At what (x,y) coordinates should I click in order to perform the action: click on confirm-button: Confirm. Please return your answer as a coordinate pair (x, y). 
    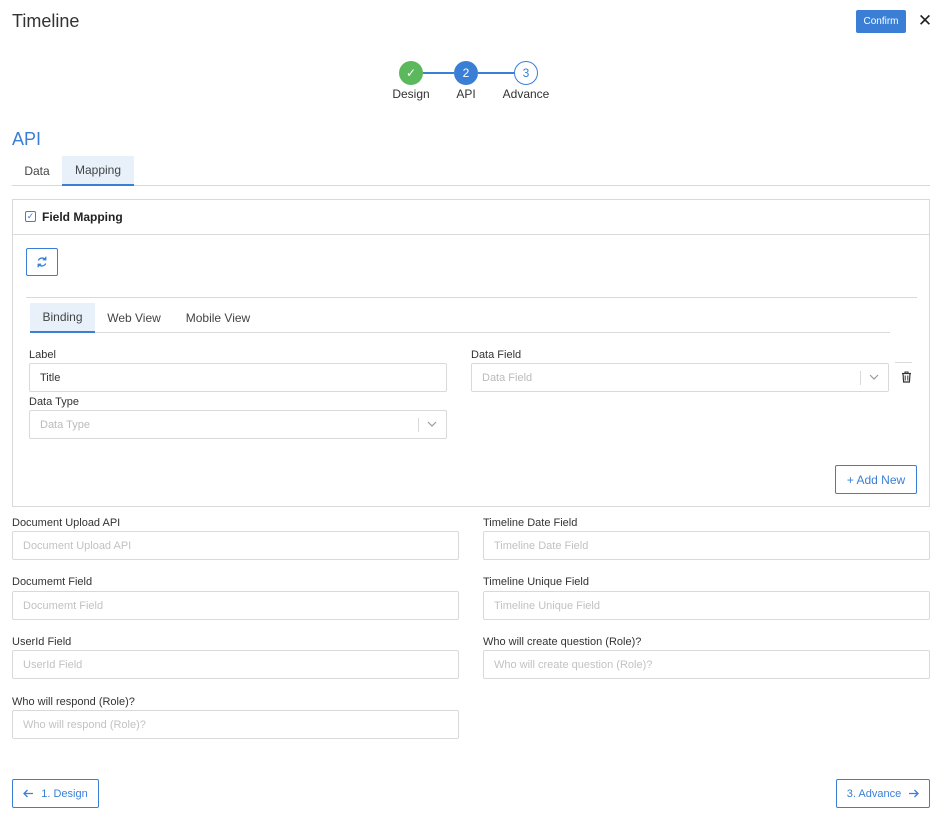
    Looking at the image, I should click on (881, 21).